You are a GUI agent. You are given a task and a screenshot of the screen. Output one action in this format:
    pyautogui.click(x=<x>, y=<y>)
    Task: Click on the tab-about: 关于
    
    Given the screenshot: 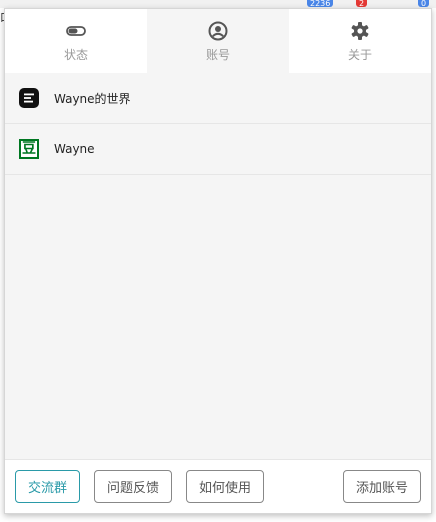 What is the action you would take?
    pyautogui.click(x=360, y=41)
    